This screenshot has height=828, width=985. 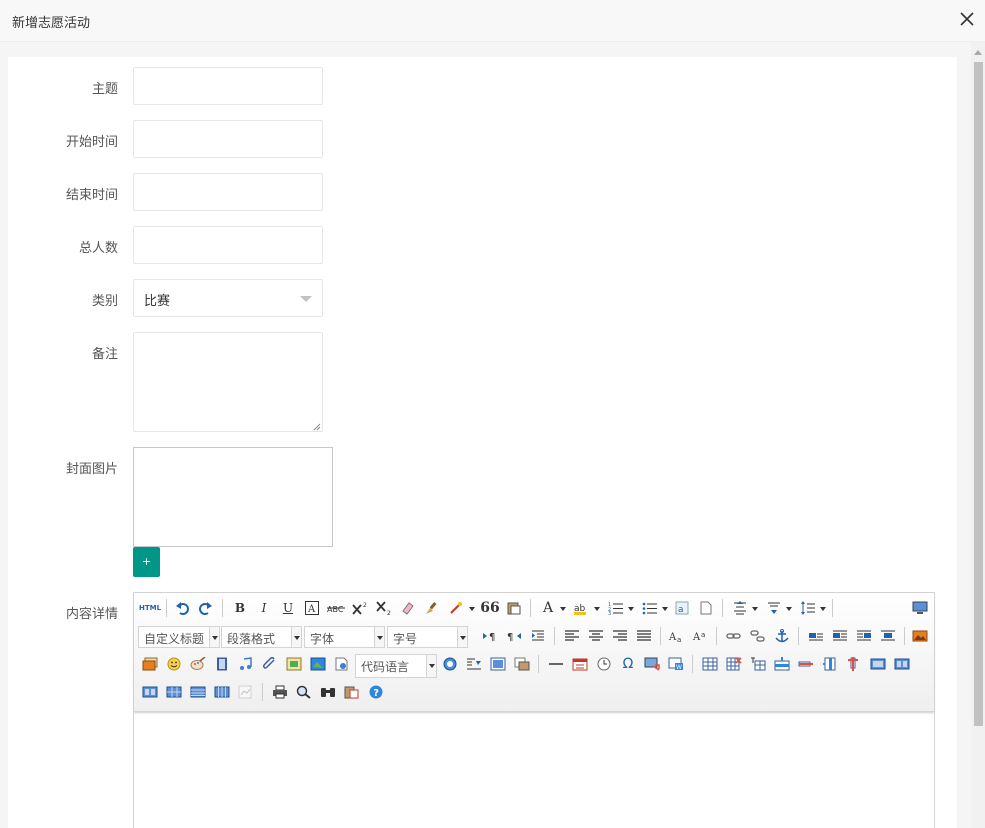 I want to click on align-left-icon, so click(x=572, y=636).